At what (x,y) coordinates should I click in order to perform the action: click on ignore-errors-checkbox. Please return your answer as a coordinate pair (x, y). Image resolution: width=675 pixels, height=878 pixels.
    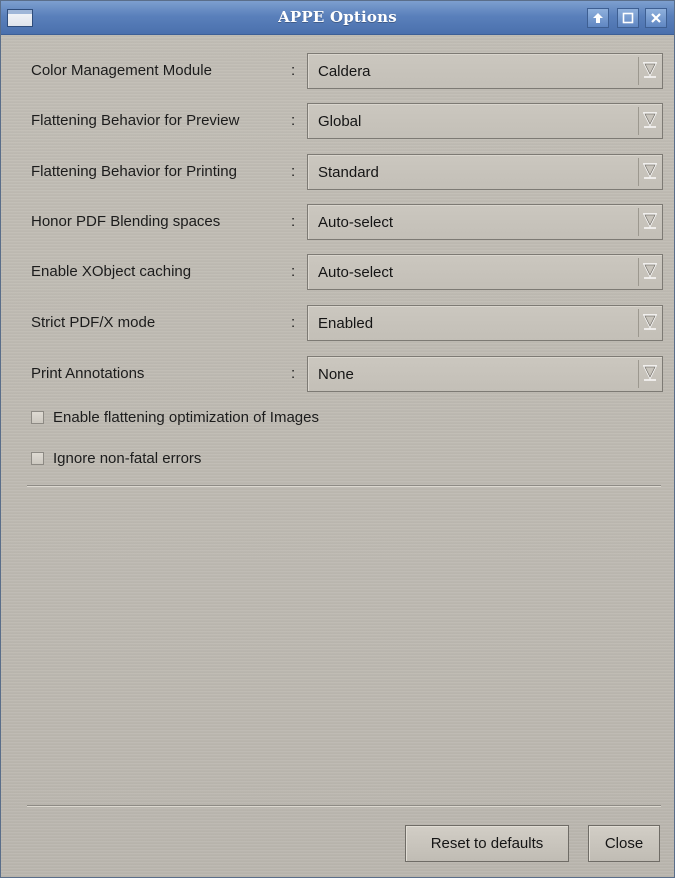
    Looking at the image, I should click on (37, 458).